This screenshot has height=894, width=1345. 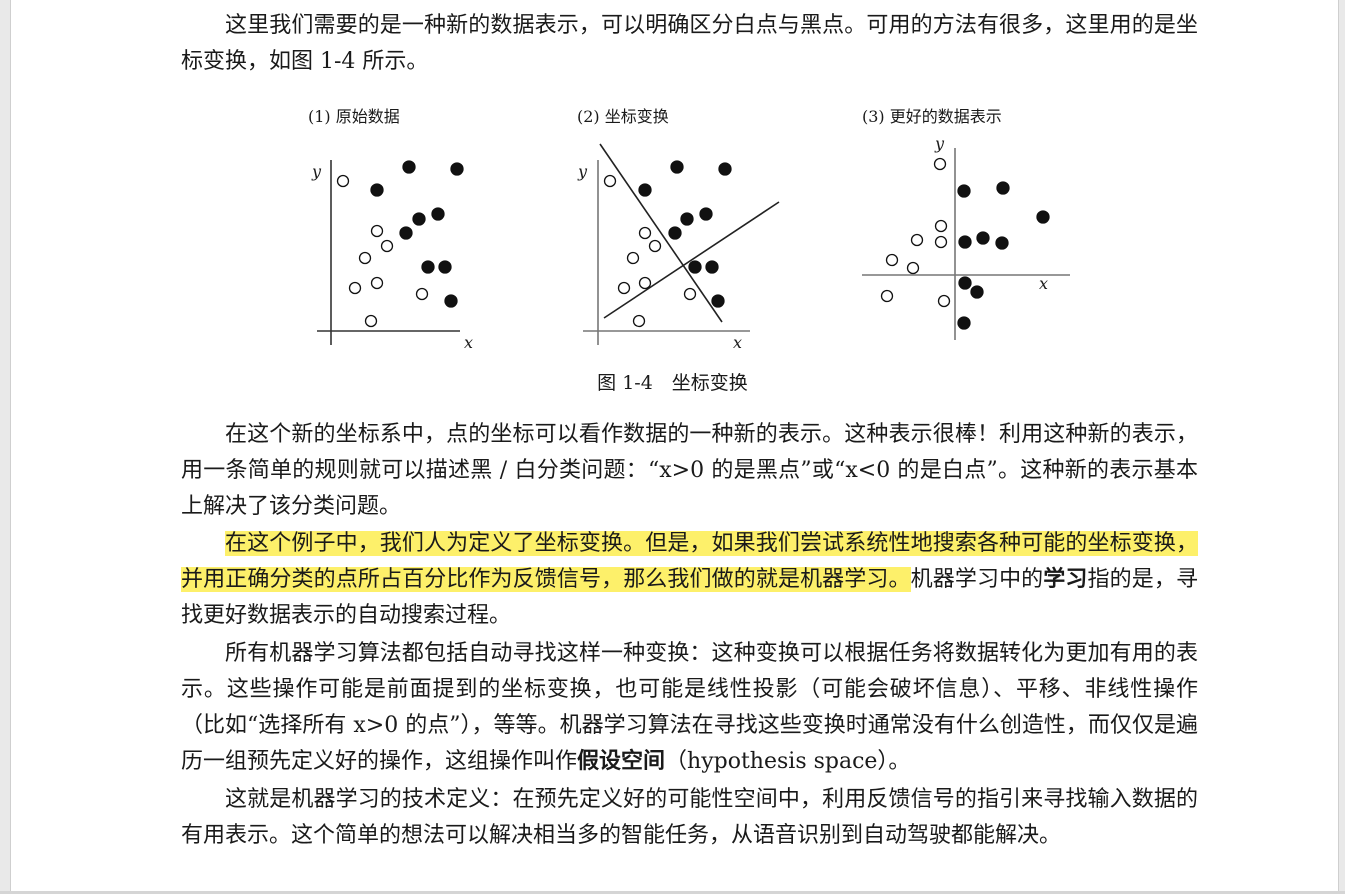 What do you see at coordinates (5, 447) in the screenshot?
I see `page-left-margin` at bounding box center [5, 447].